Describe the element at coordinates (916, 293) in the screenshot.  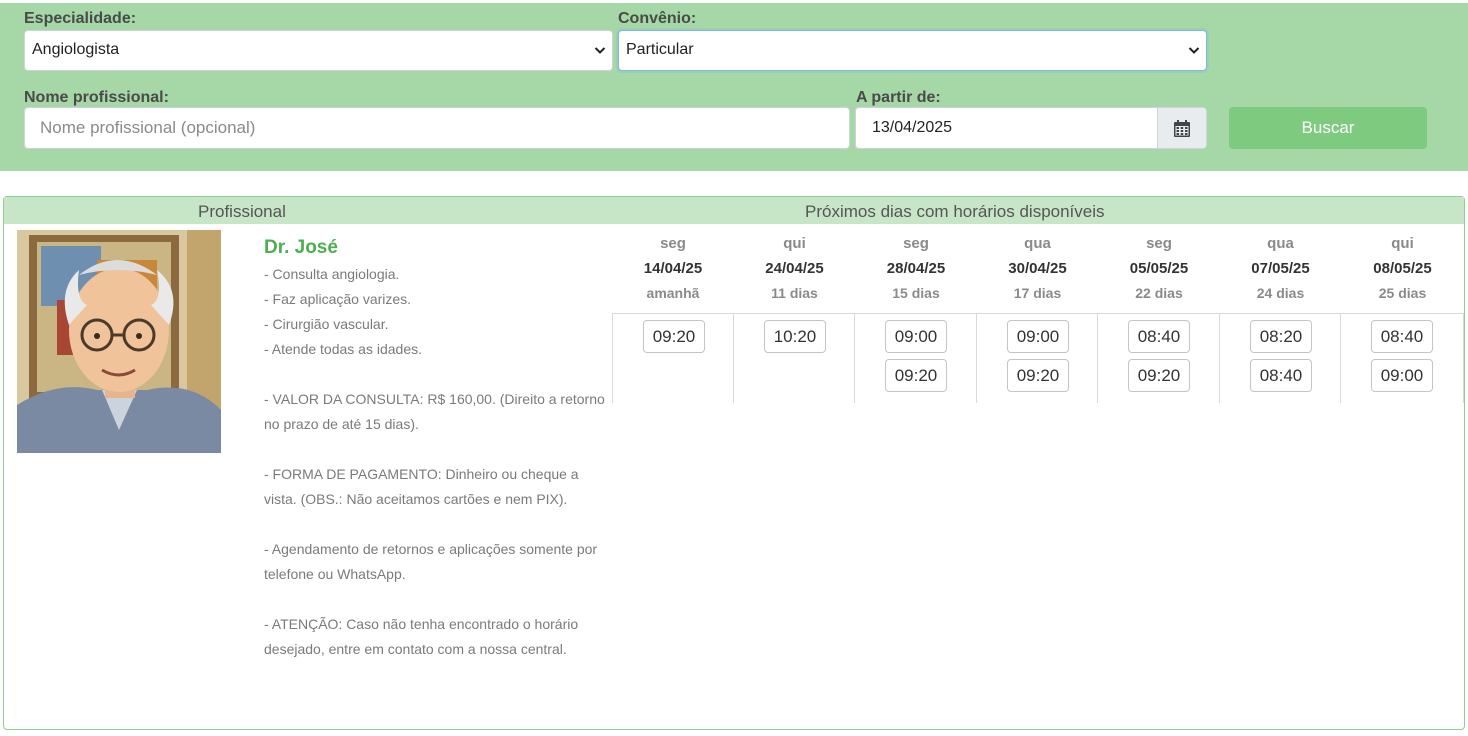
I see `day-relative: 15 dias` at that location.